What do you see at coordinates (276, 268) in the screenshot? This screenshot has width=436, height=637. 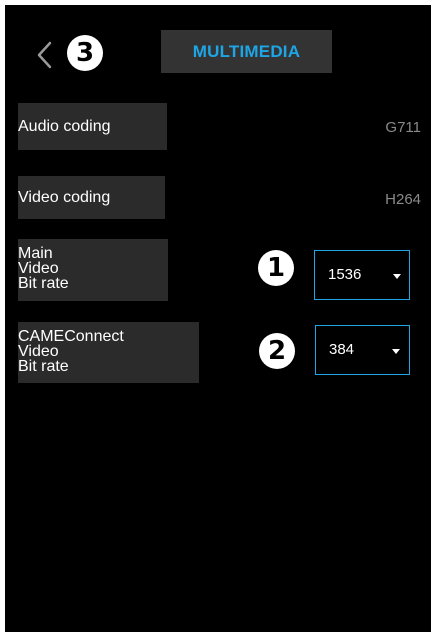 I see `step-callout-1: 1` at bounding box center [276, 268].